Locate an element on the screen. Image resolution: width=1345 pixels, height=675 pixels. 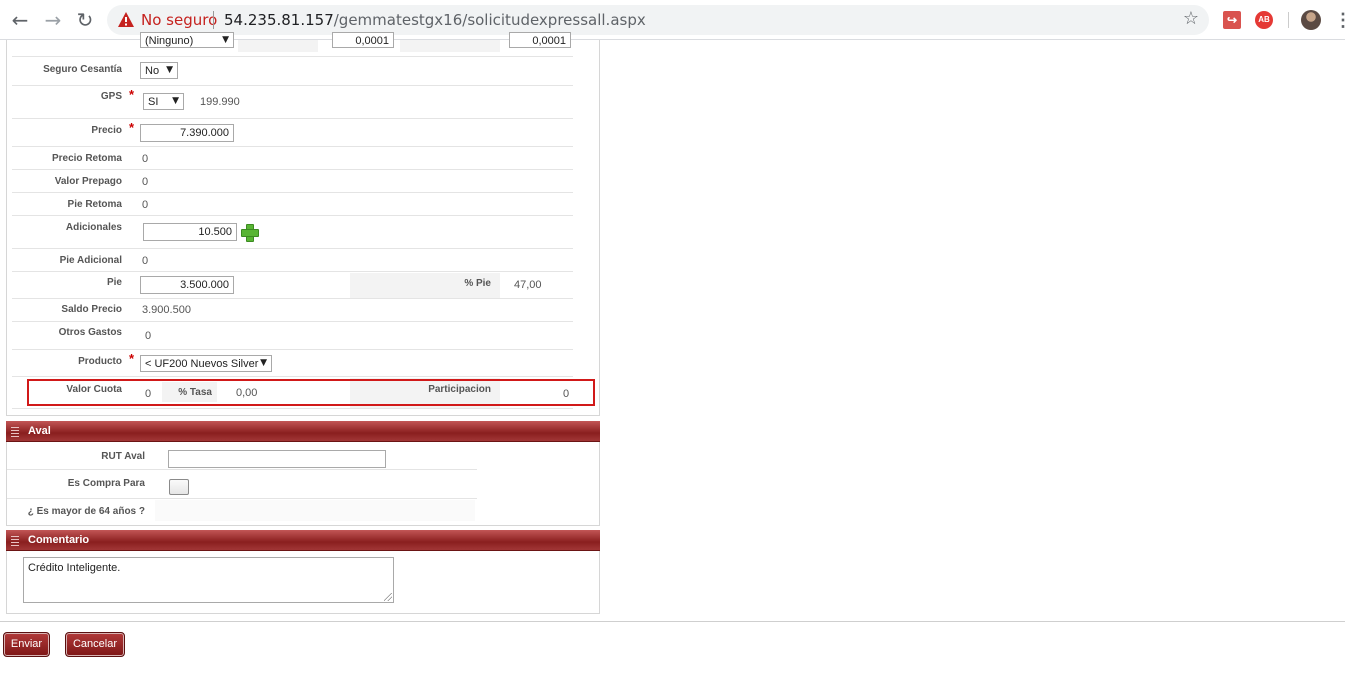
gps-select: SI ▼ is located at coordinates (163, 101).